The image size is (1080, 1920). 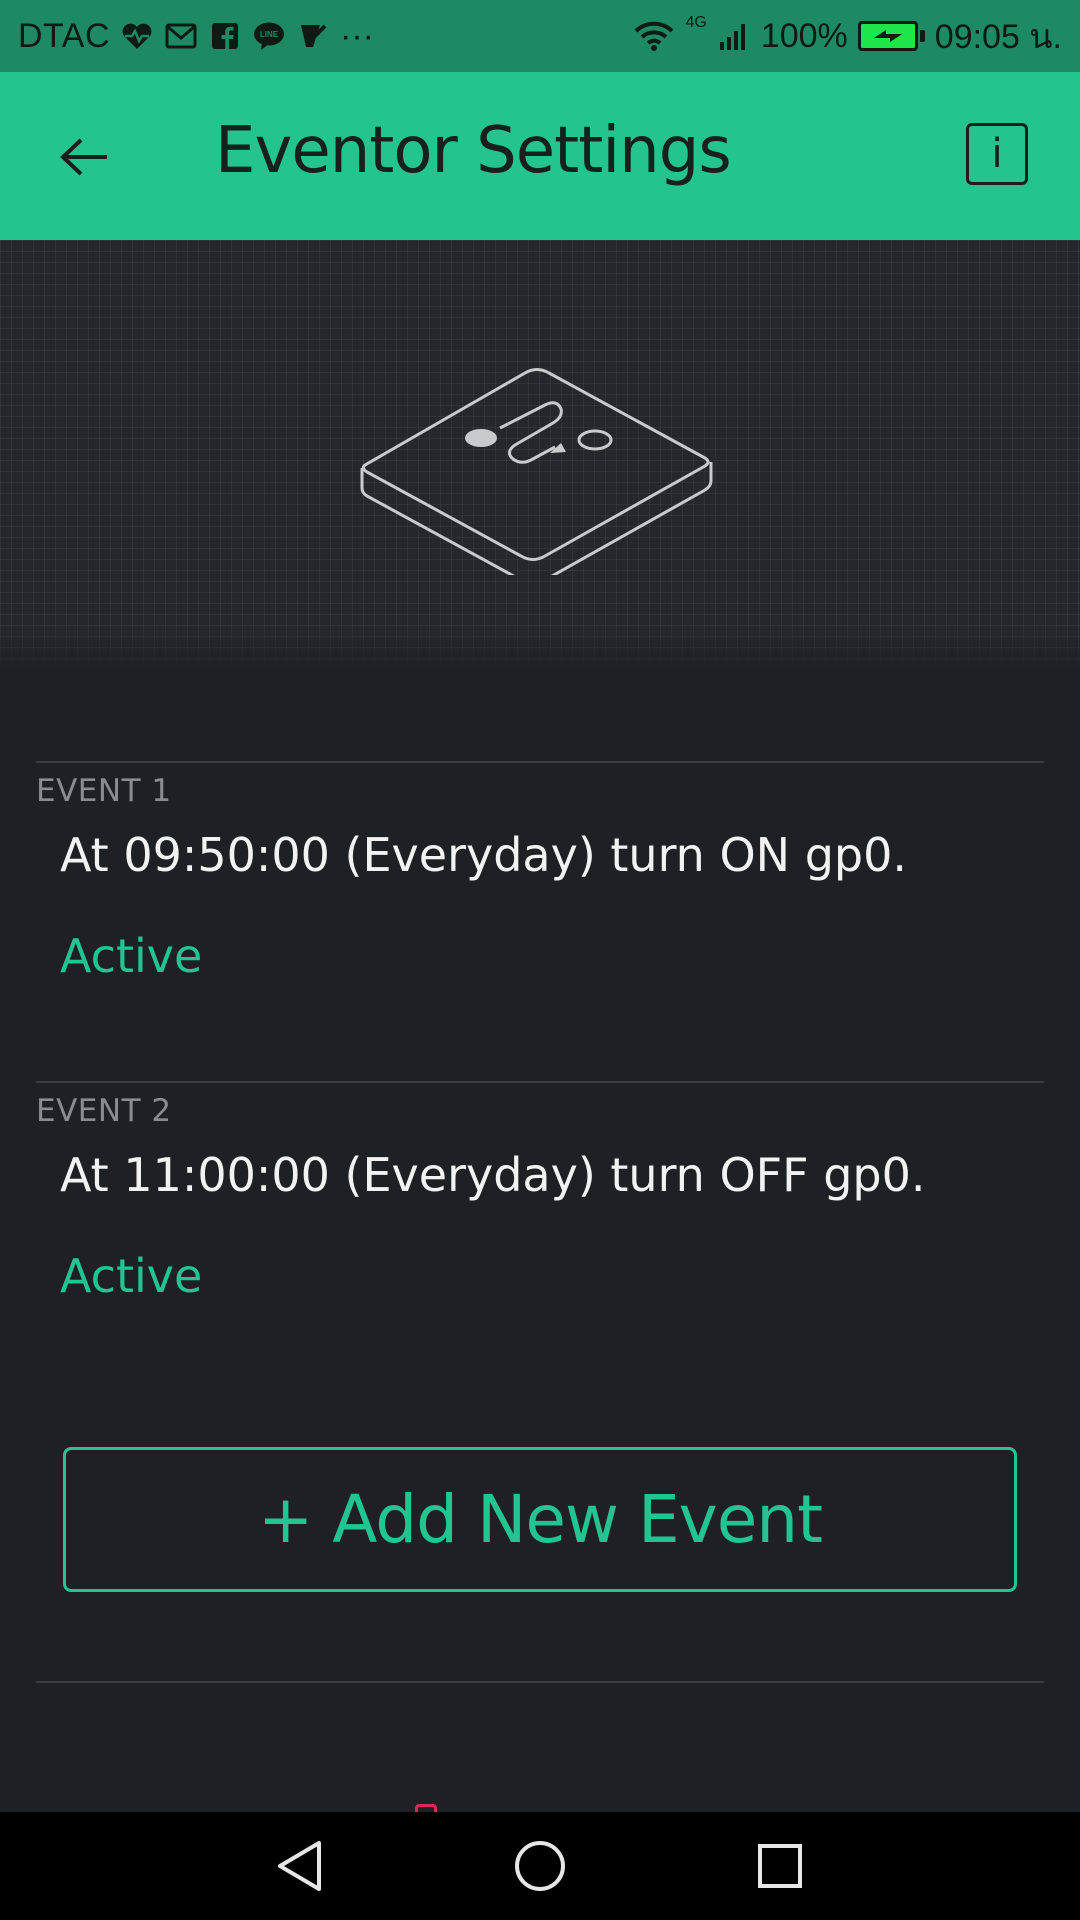 I want to click on info-button: i, so click(x=997, y=154).